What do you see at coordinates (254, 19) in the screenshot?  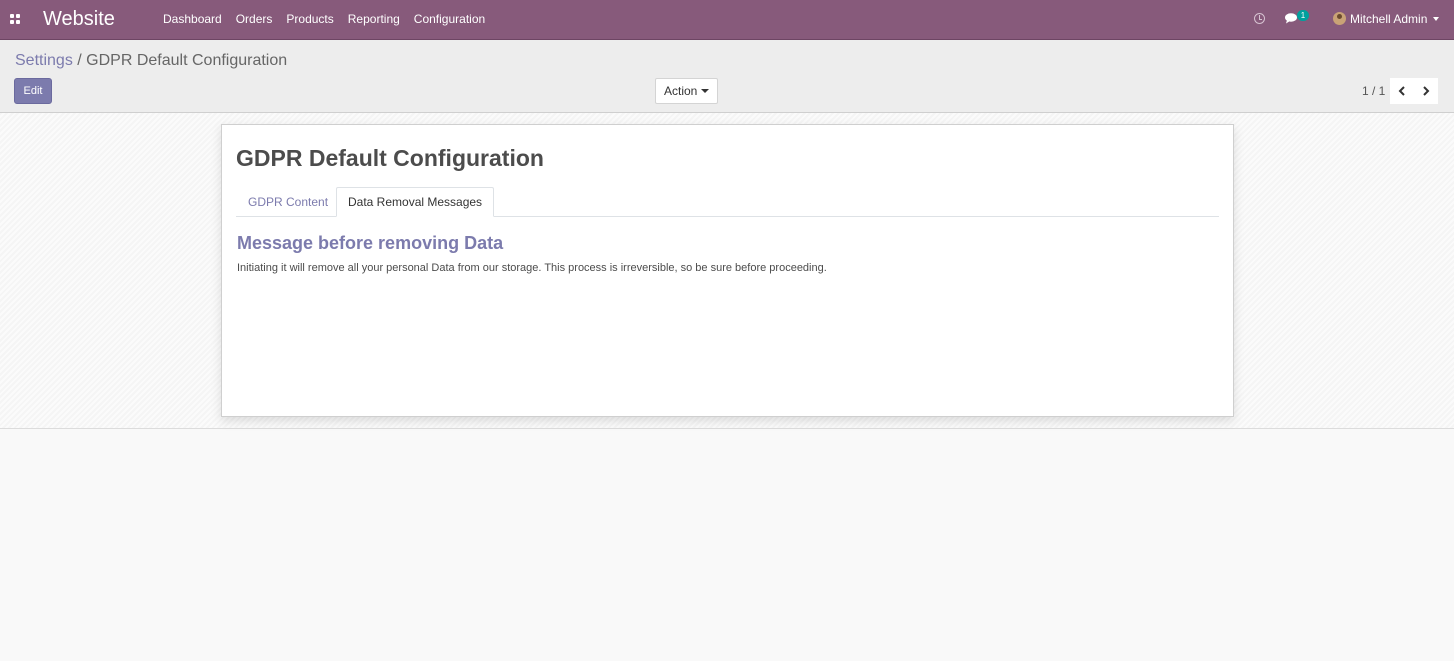 I see `menu-item-orders: Orders` at bounding box center [254, 19].